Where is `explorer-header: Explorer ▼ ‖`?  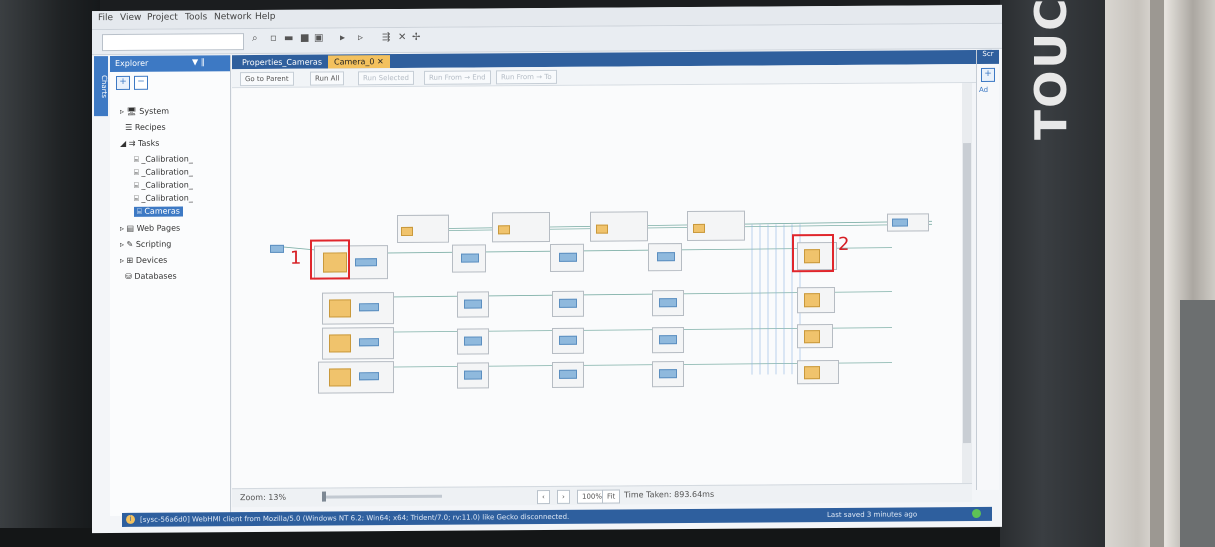 explorer-header: Explorer ▼ ‖ is located at coordinates (170, 64).